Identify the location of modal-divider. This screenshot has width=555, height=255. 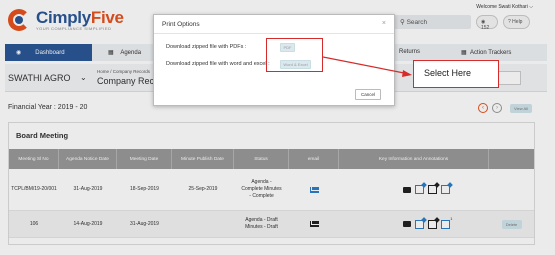
(274, 33).